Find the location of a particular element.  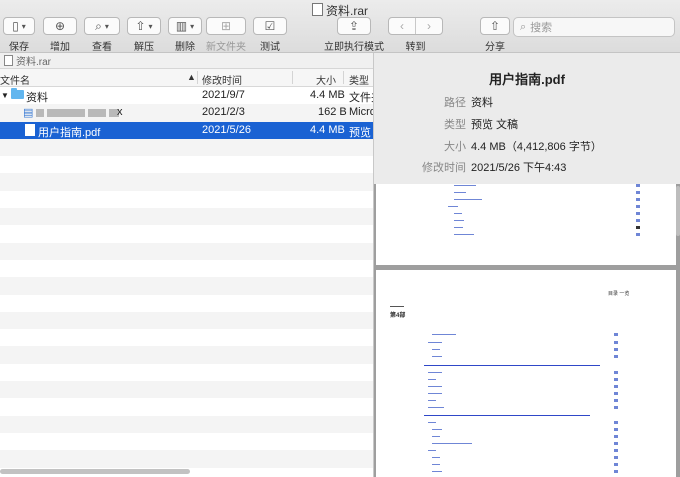

extract-tool: ⇧ ▾ 解压 is located at coordinates (144, 35).